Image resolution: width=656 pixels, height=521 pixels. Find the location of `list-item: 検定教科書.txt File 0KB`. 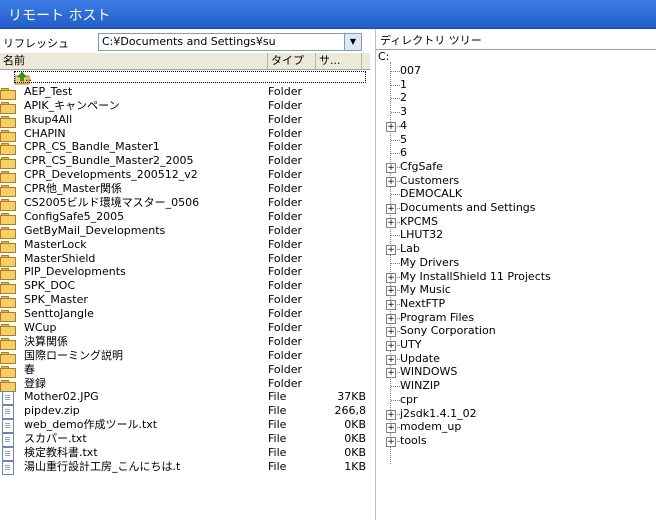

list-item: 検定教科書.txt File 0KB is located at coordinates (185, 454).